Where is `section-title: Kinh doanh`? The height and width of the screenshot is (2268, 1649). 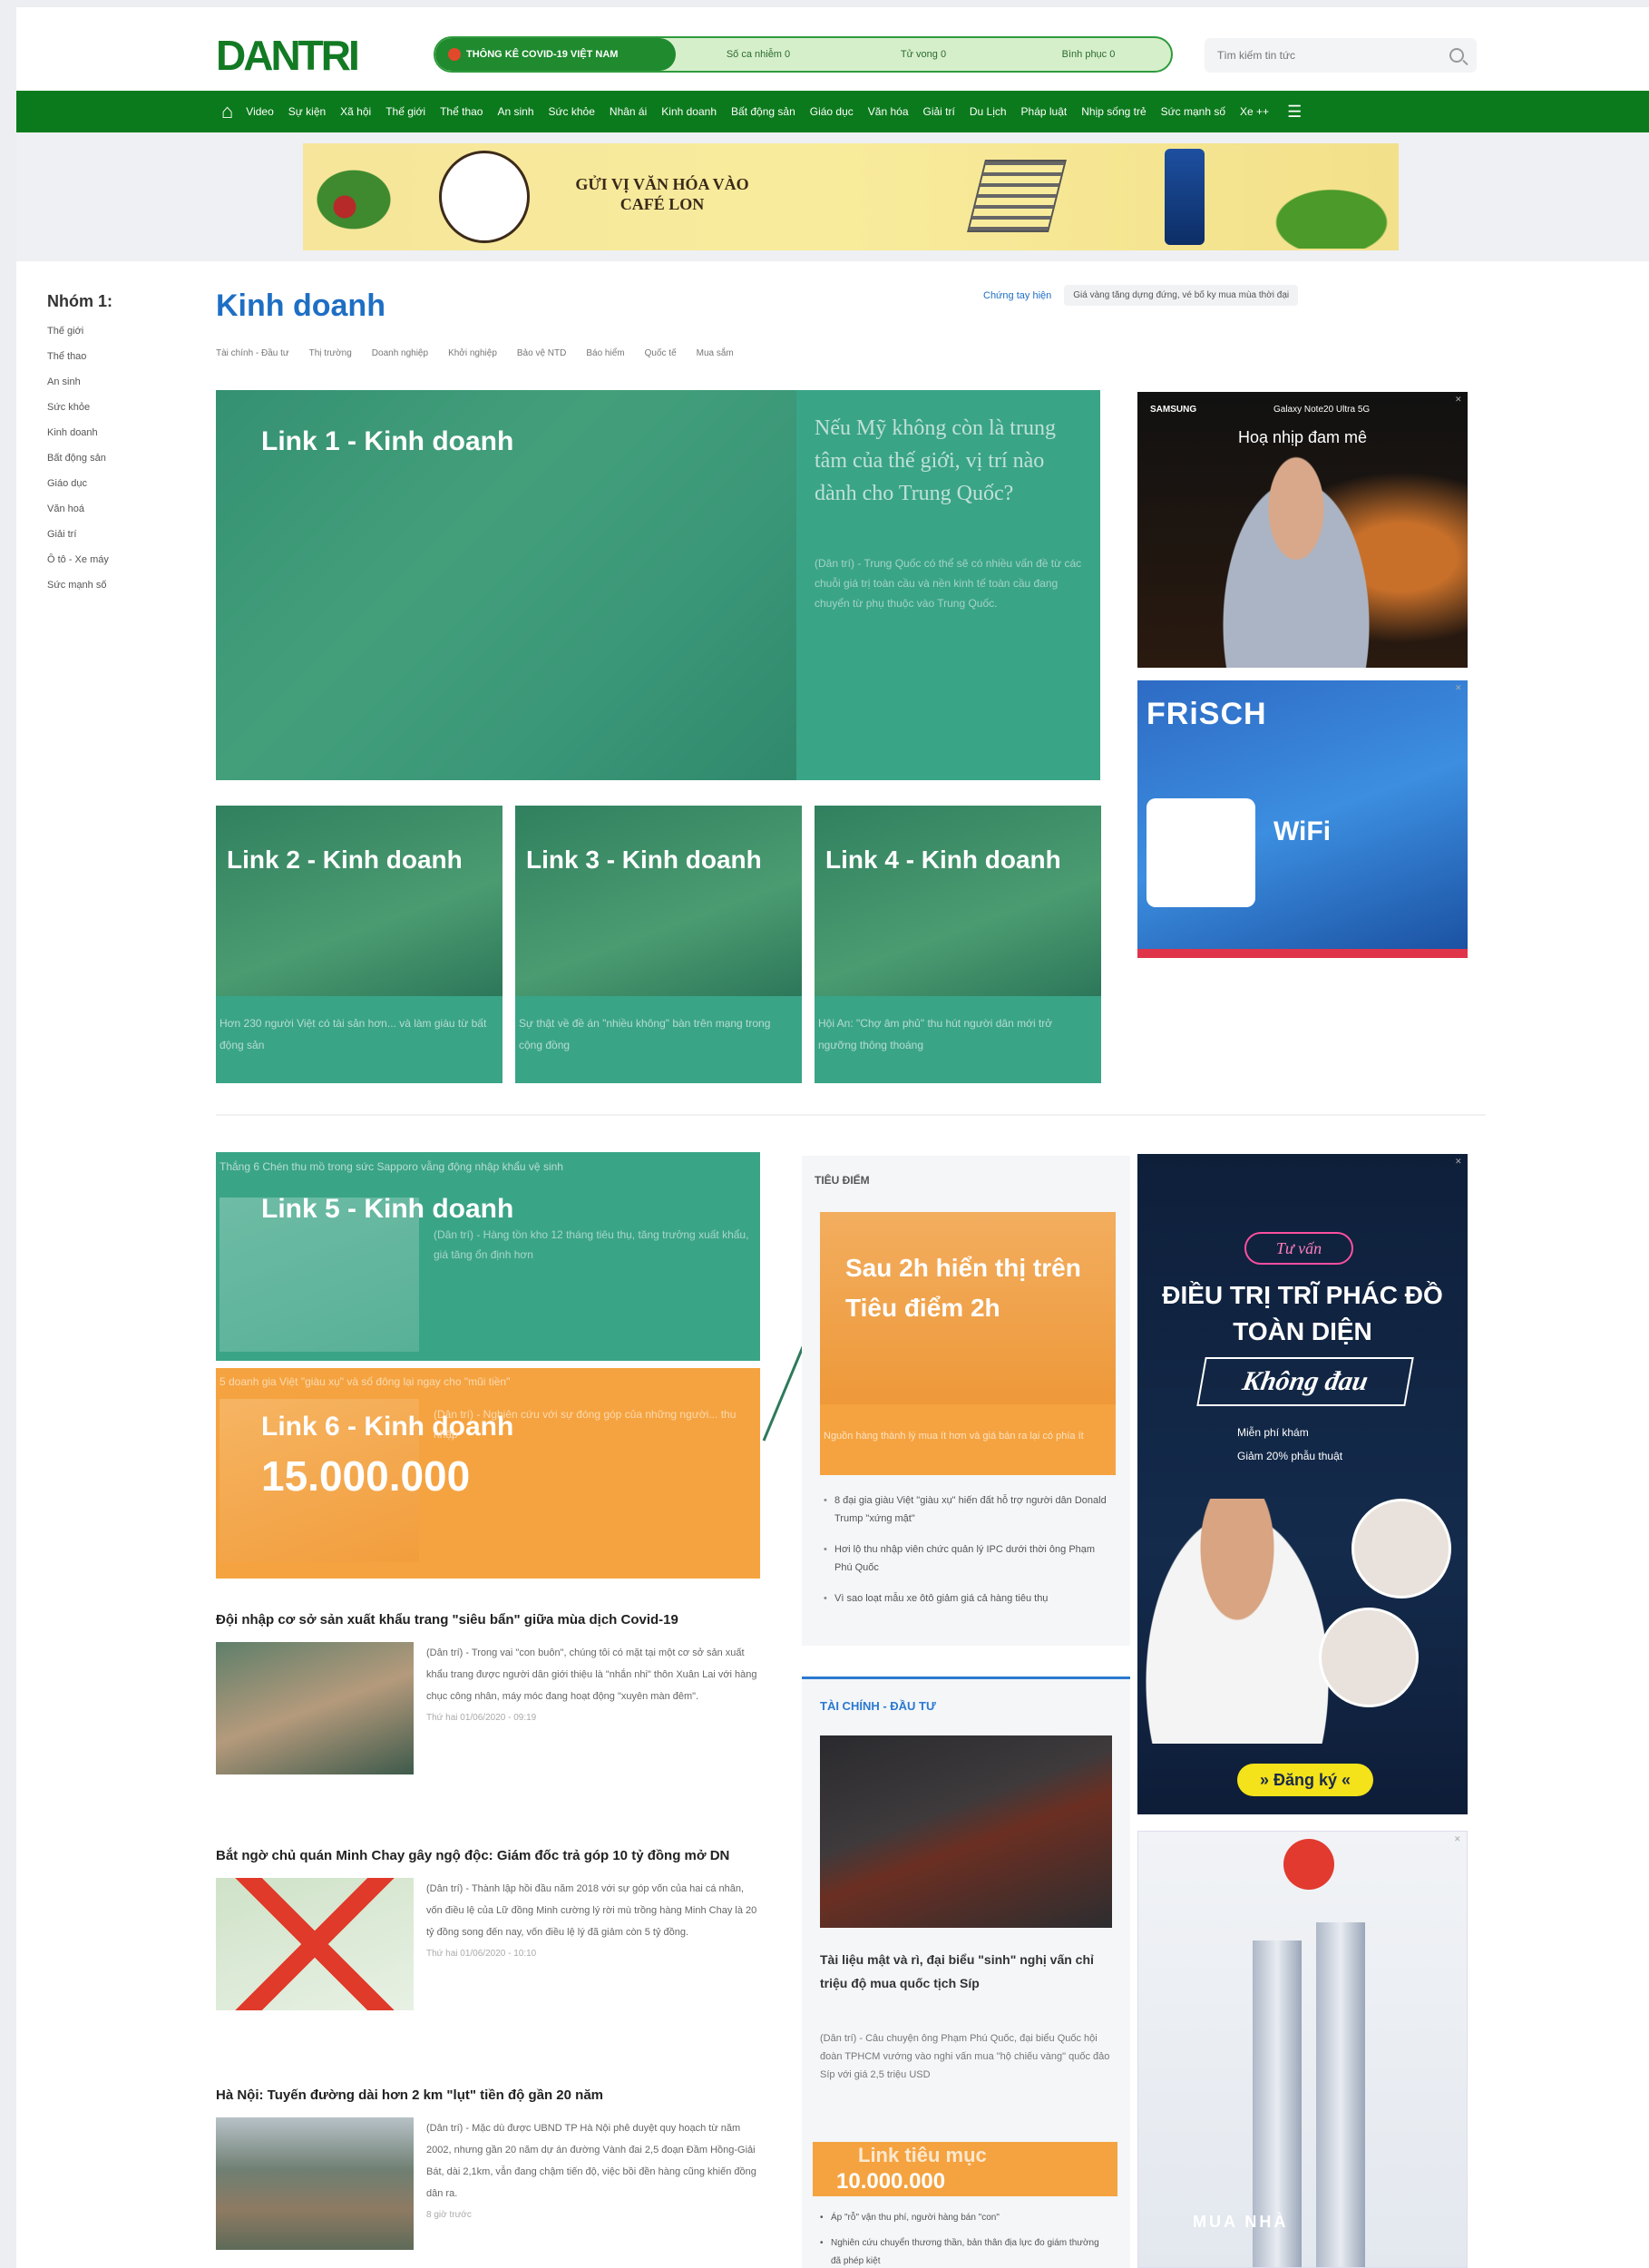
section-title: Kinh doanh is located at coordinates (301, 306).